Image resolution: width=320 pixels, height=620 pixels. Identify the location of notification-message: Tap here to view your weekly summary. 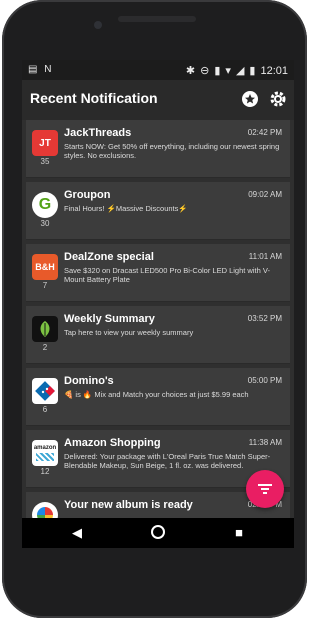
(129, 332).